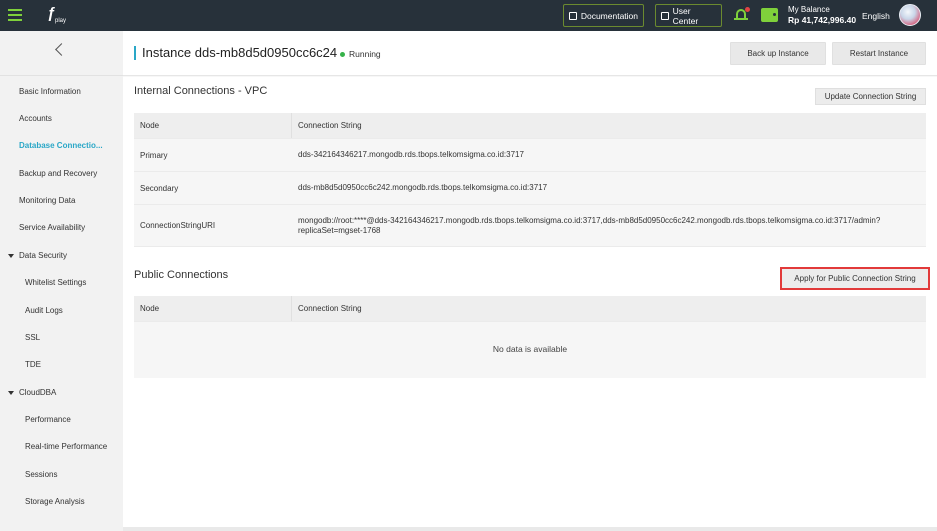 The width and height of the screenshot is (937, 531). I want to click on logo-text: play, so click(61, 21).